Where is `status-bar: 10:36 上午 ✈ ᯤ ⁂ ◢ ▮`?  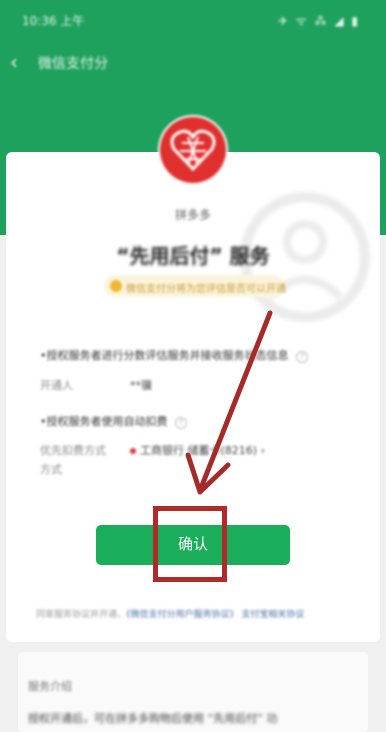
status-bar: 10:36 上午 ✈ ᯤ ⁂ ◢ ▮ is located at coordinates (193, 18).